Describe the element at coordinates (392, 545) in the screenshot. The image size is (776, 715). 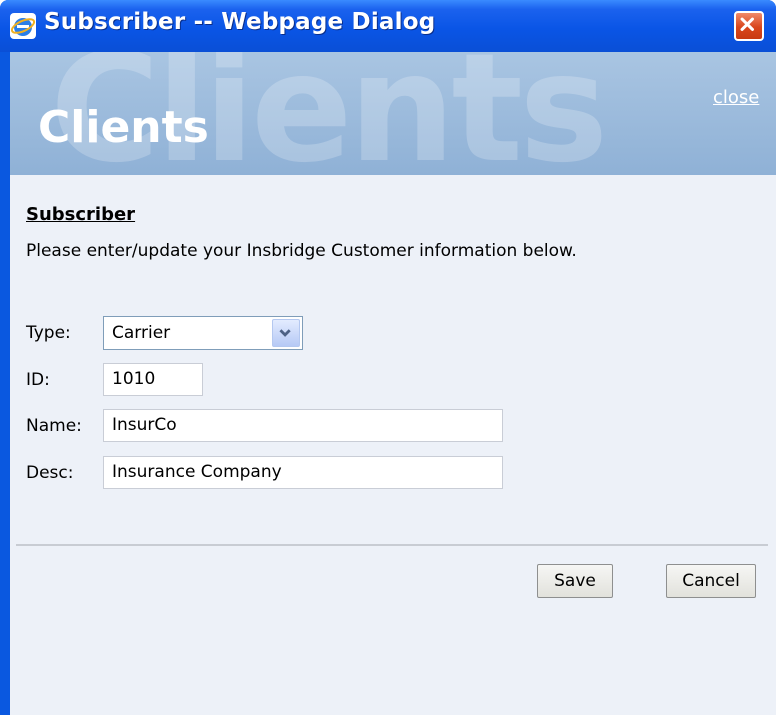
I see `divider` at that location.